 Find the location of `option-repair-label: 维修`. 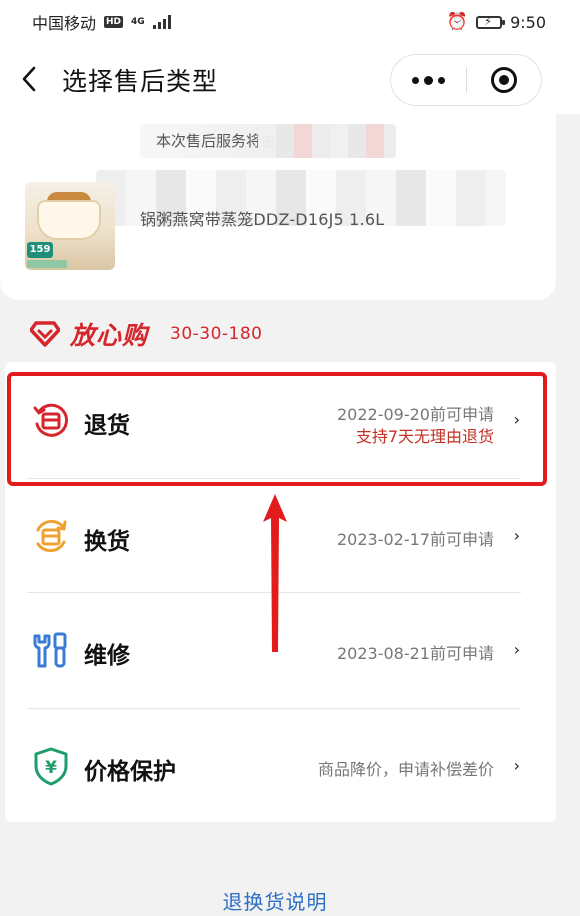

option-repair-label: 维修 is located at coordinates (107, 656).